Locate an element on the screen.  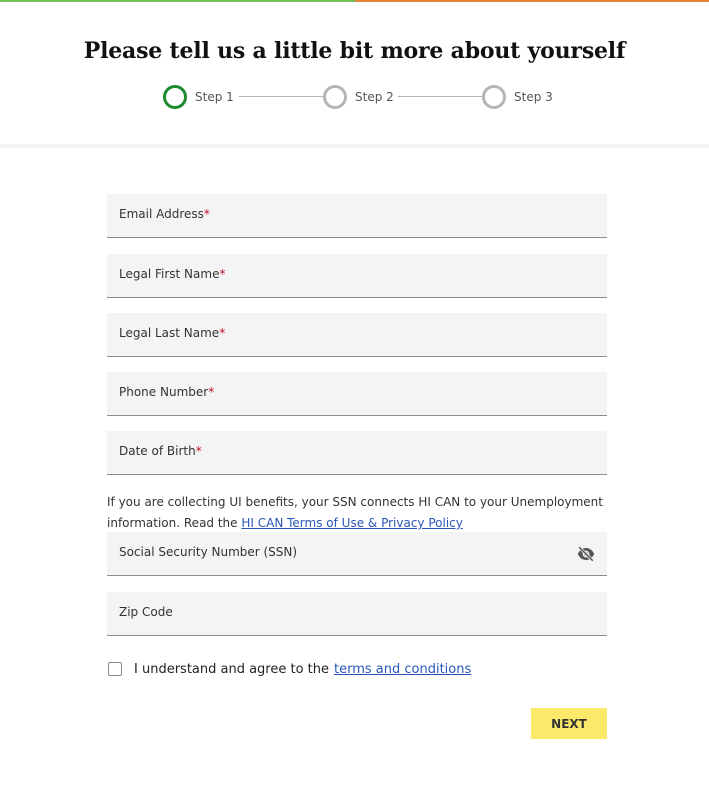
agree-text: I understand and agree to the is located at coordinates (232, 669).